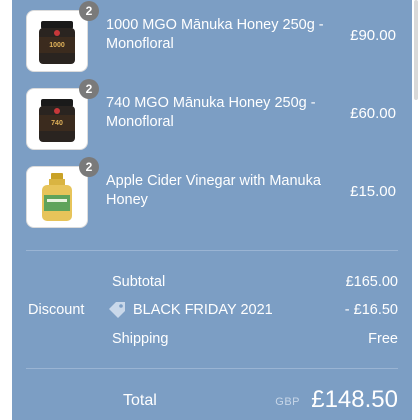  I want to click on honey-jar-image: 1000, so click(57, 42).